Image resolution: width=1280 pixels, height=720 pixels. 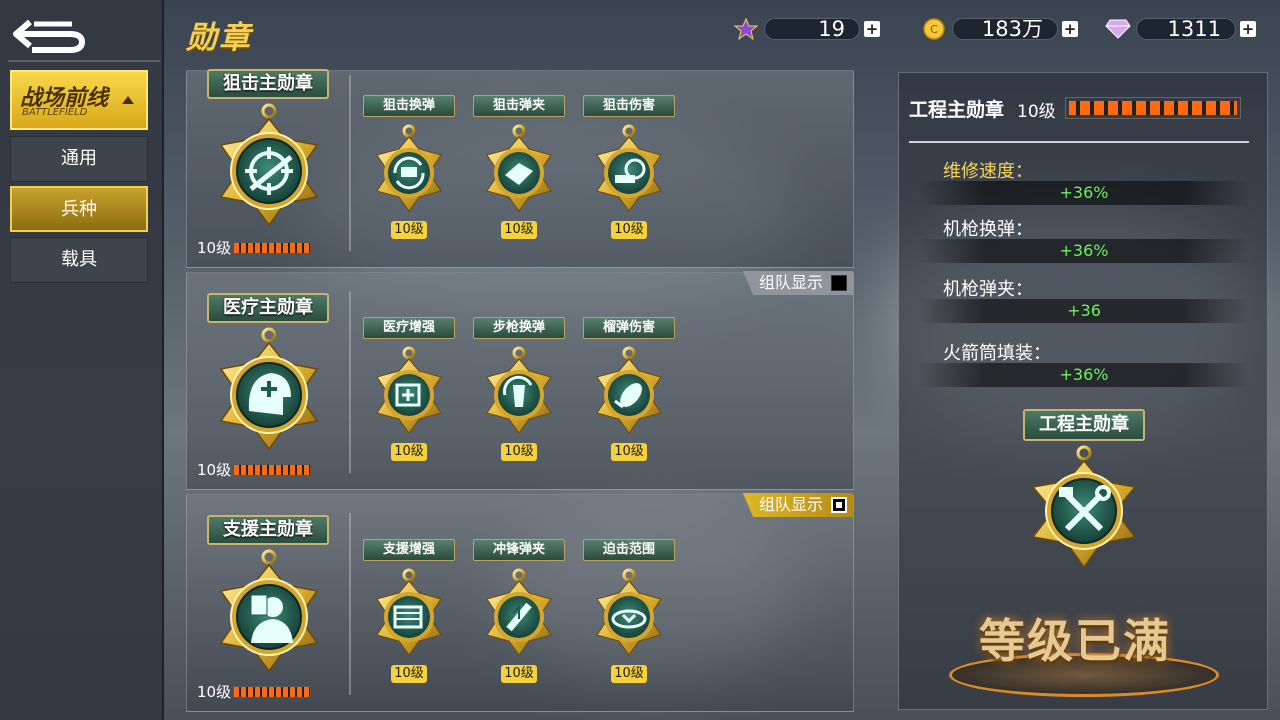 What do you see at coordinates (988, 171) in the screenshot?
I see `stat-name: 维修速度：` at bounding box center [988, 171].